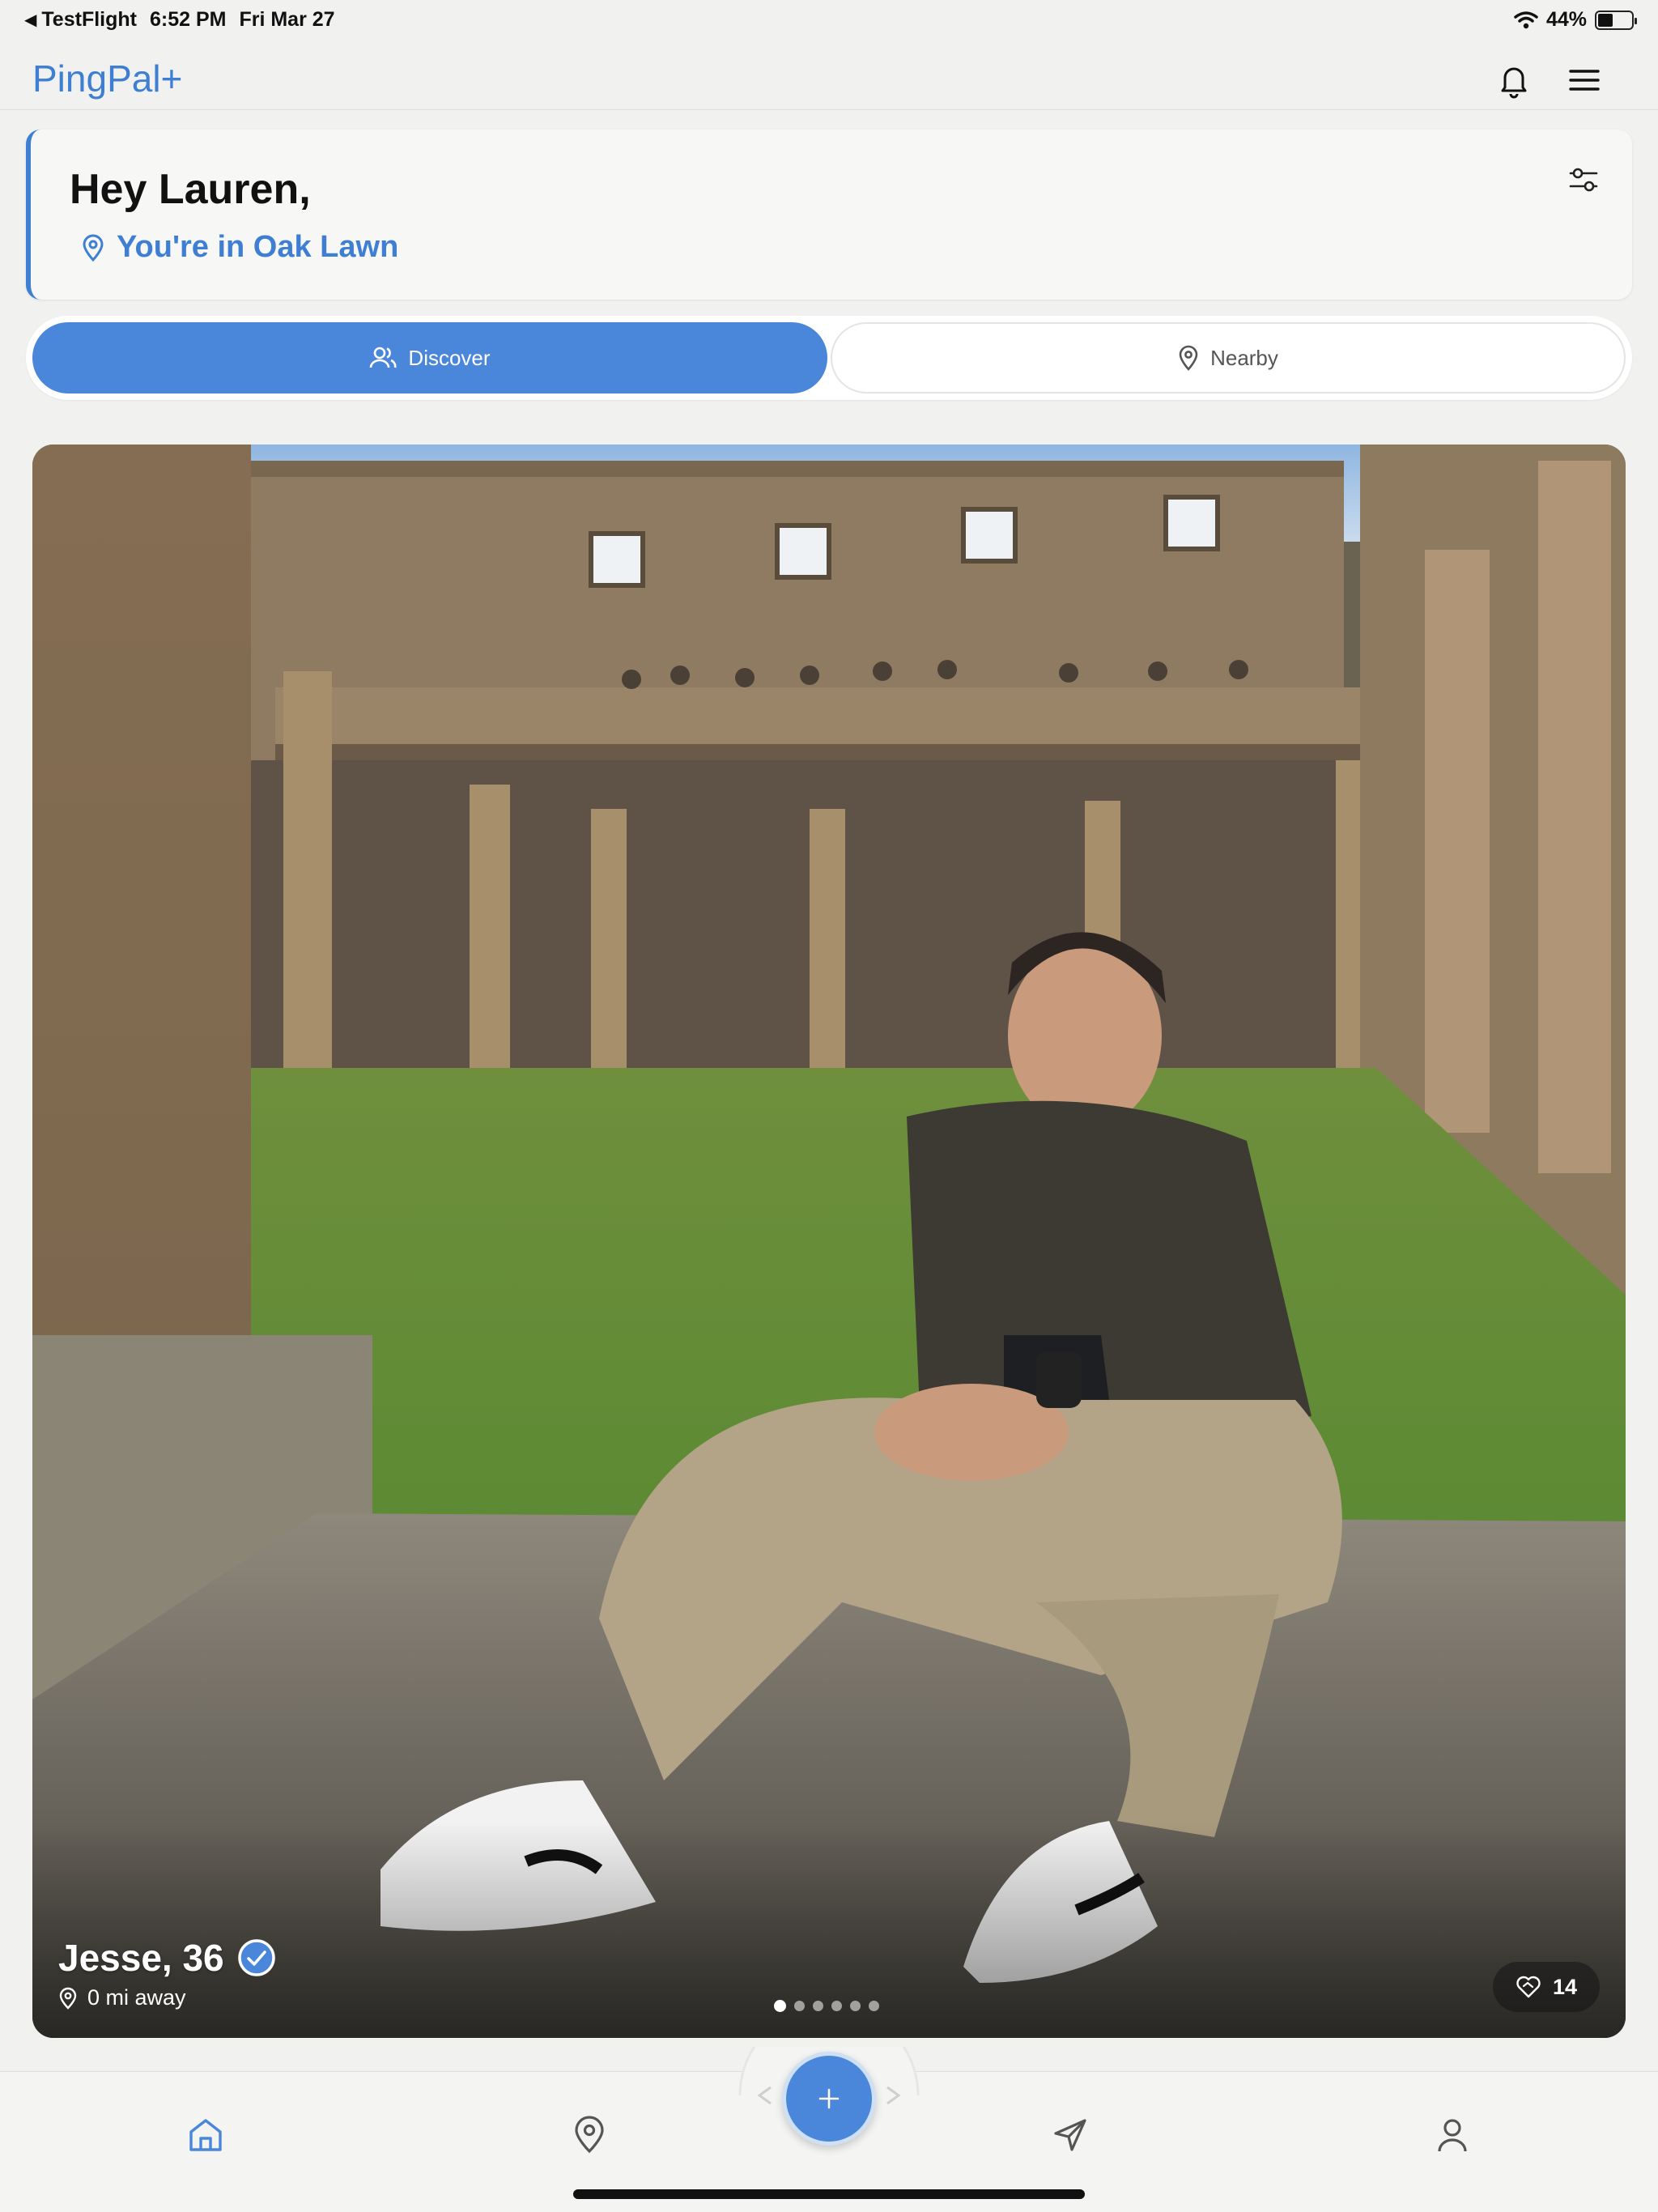  Describe the element at coordinates (1566, 19) in the screenshot. I see `battery-percent: 44%` at that location.